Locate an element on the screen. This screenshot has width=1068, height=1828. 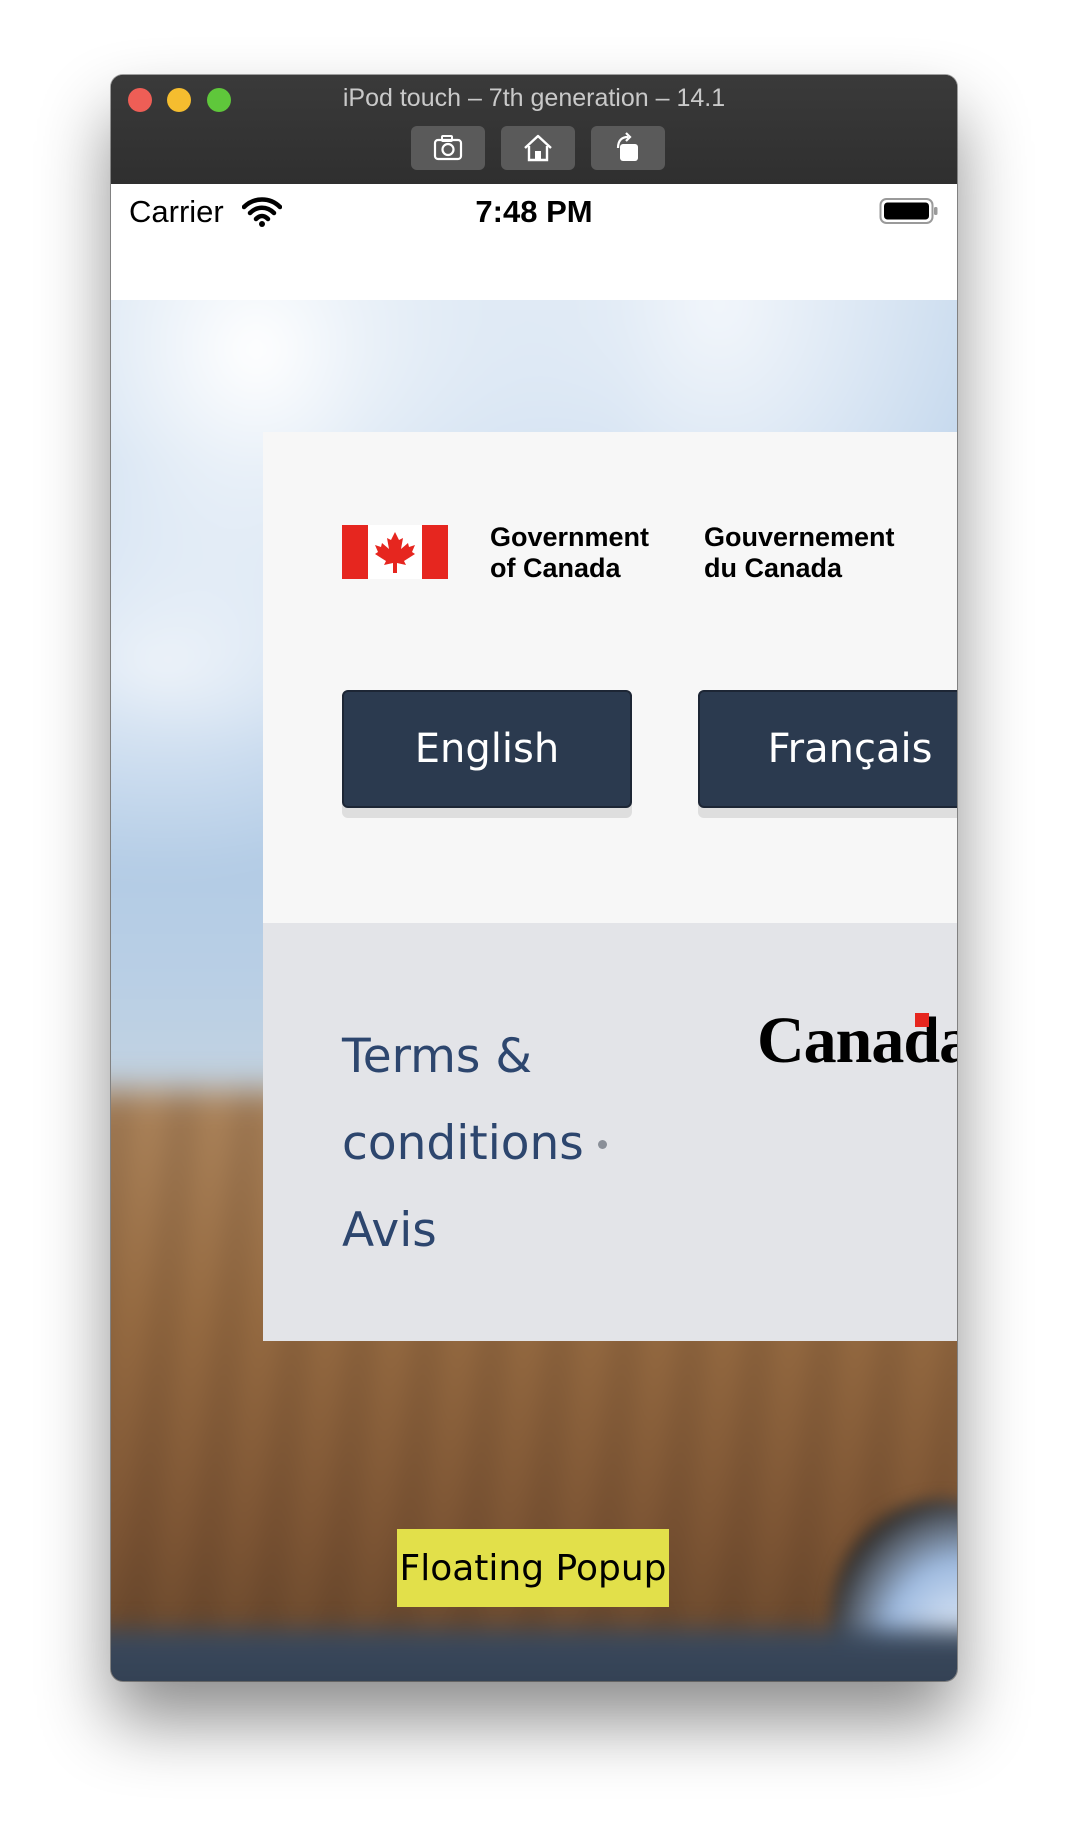
government-of-canada-label: Government of Canada is located at coordinates (569, 553).